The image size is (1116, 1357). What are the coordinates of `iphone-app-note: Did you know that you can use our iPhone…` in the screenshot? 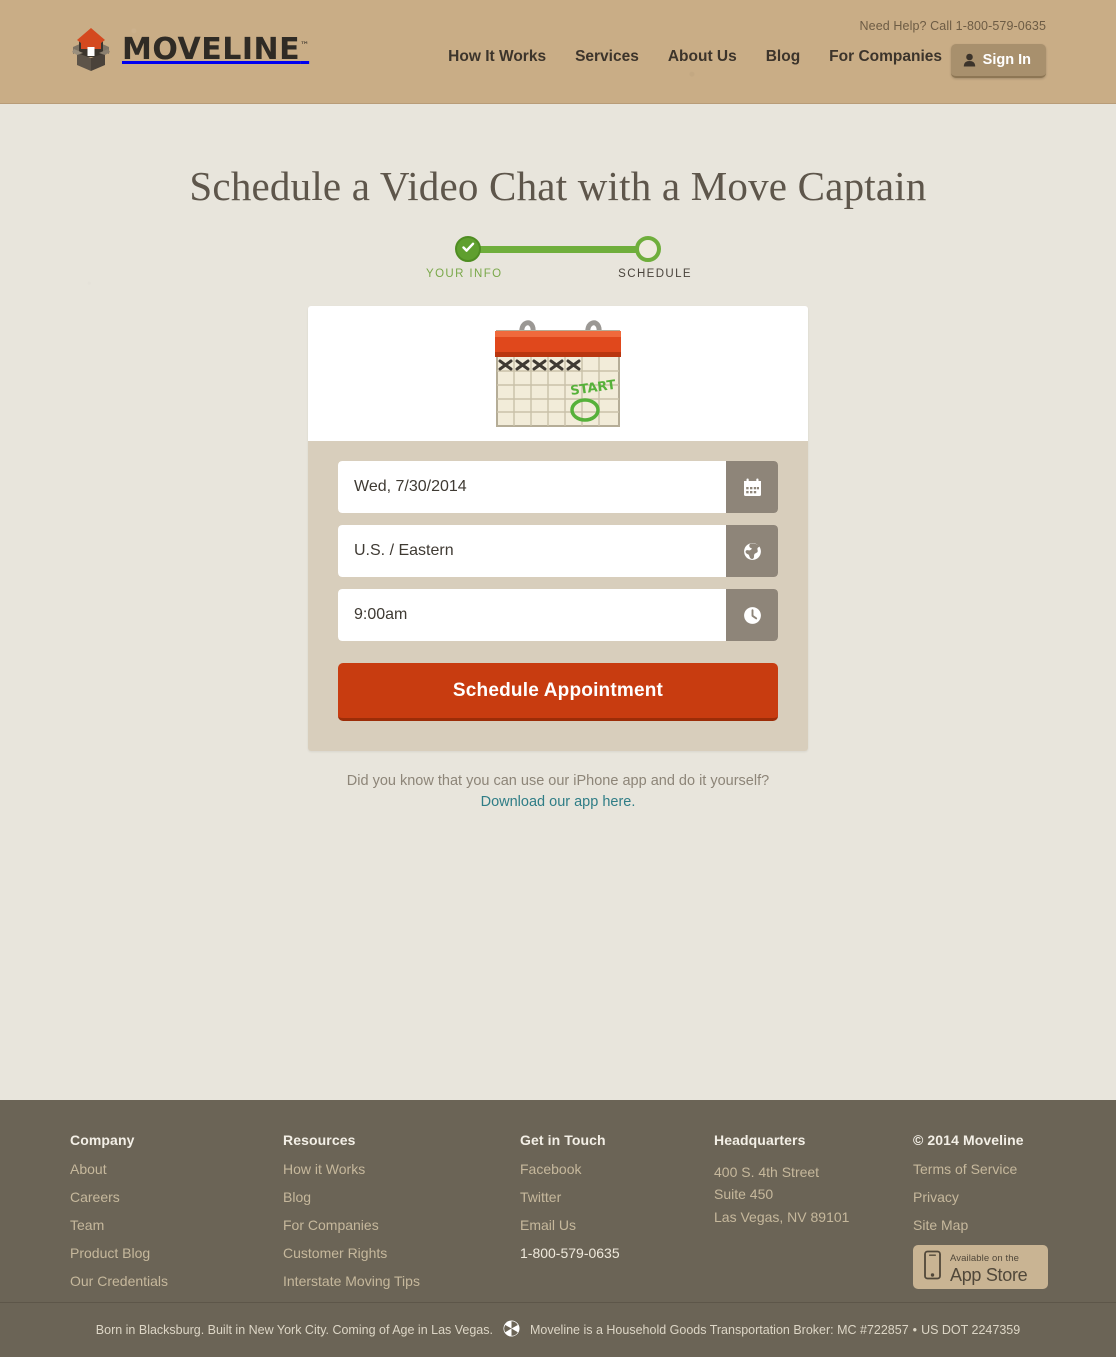 It's located at (558, 792).